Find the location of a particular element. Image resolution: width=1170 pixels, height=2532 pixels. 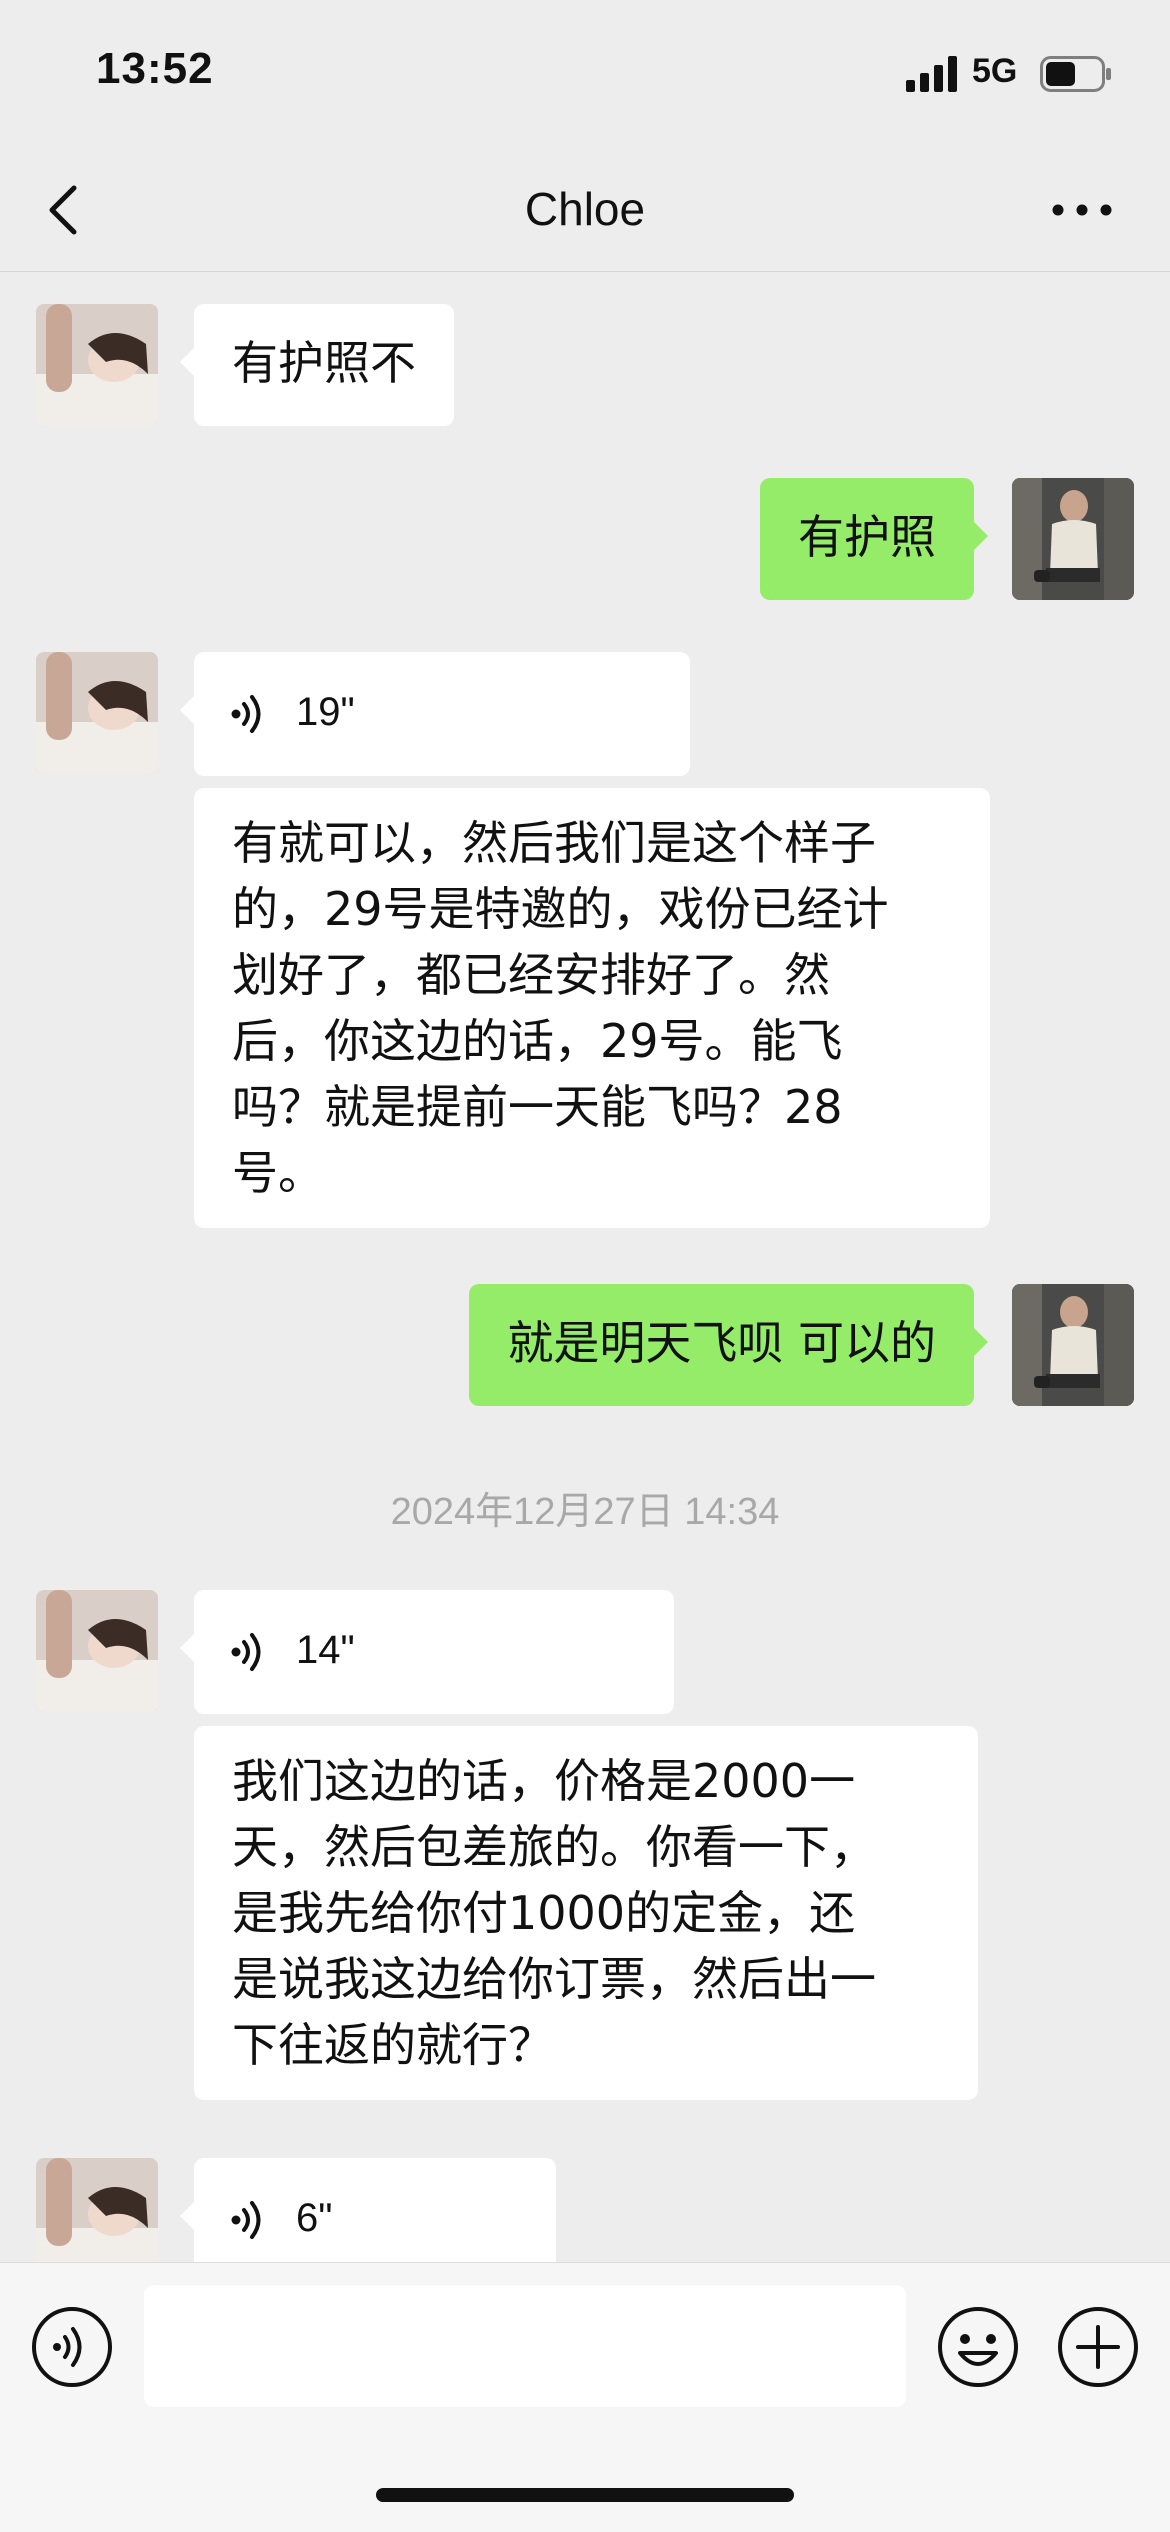

voice-duration: 14" is located at coordinates (325, 1650).